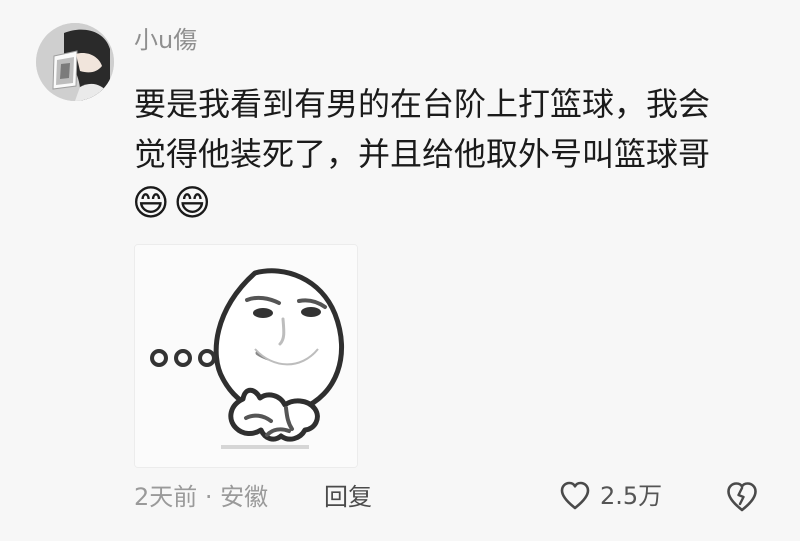 The width and height of the screenshot is (800, 541). Describe the element at coordinates (422, 104) in the screenshot. I see `comment-line-1: 要是我看到有男的在台阶上打篮球，我会` at that location.